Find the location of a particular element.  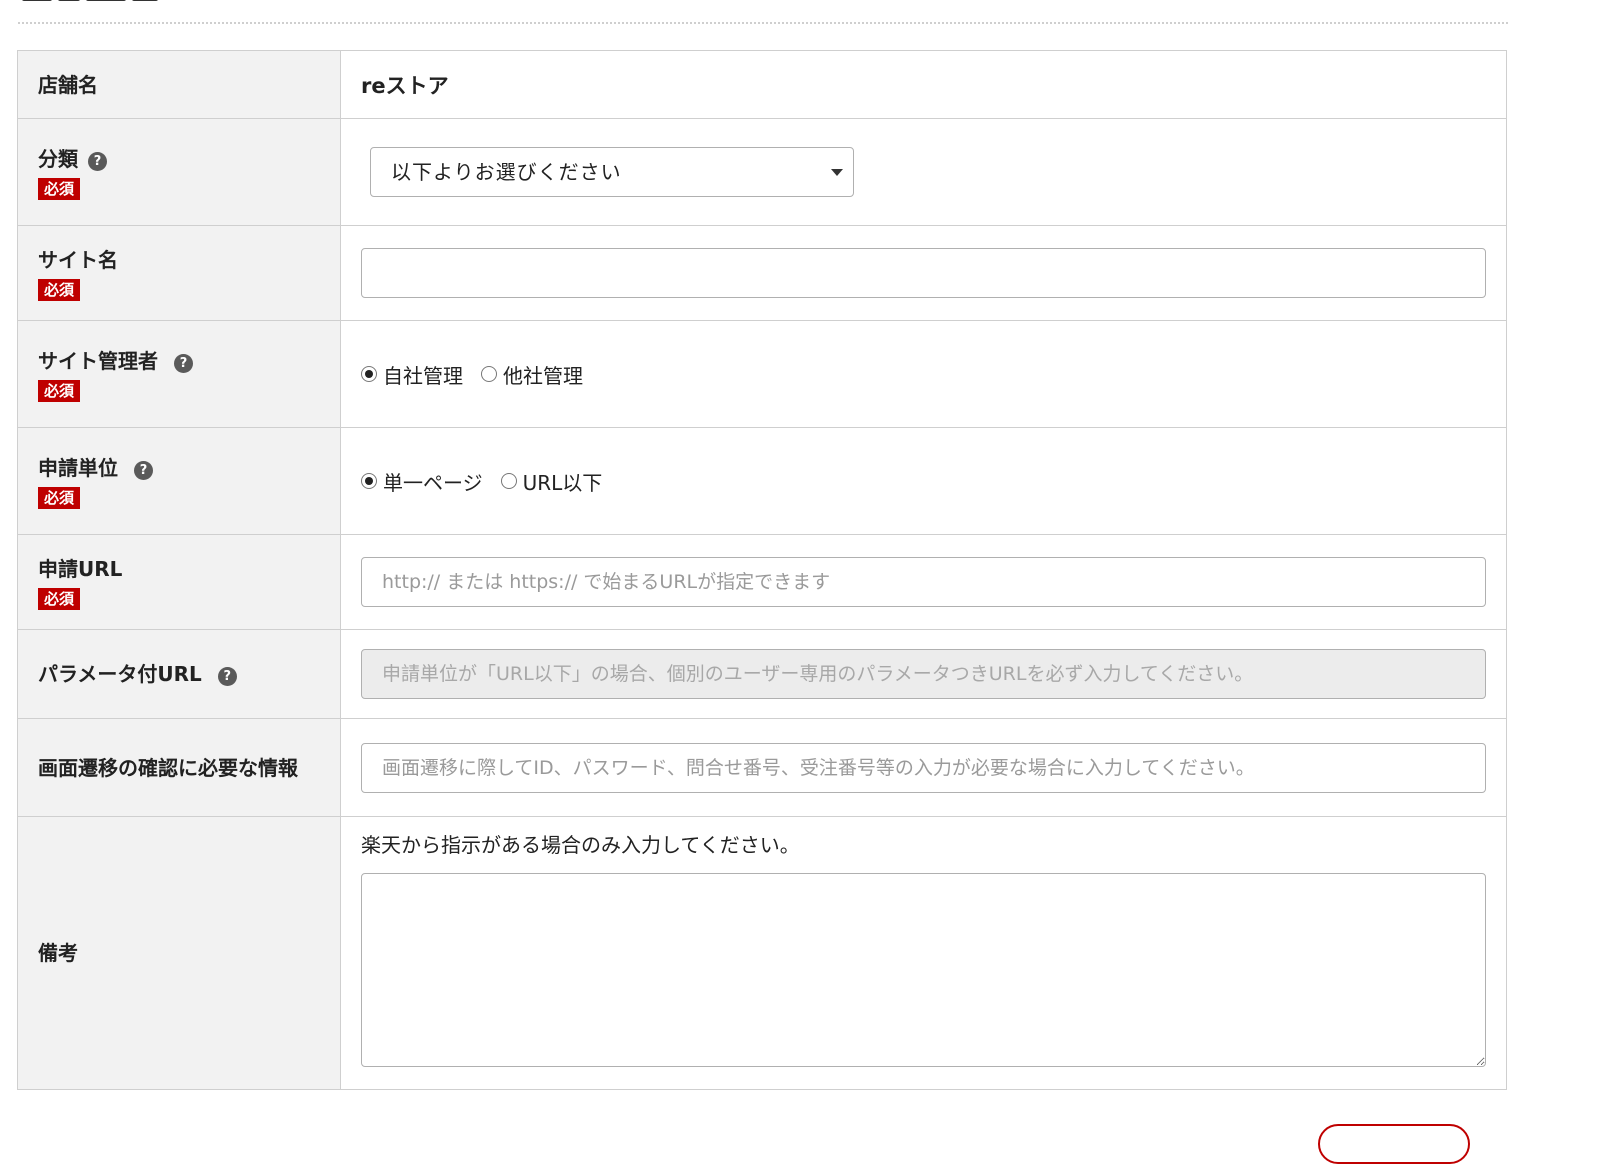

site-name-label: サイト名 is located at coordinates (78, 260).